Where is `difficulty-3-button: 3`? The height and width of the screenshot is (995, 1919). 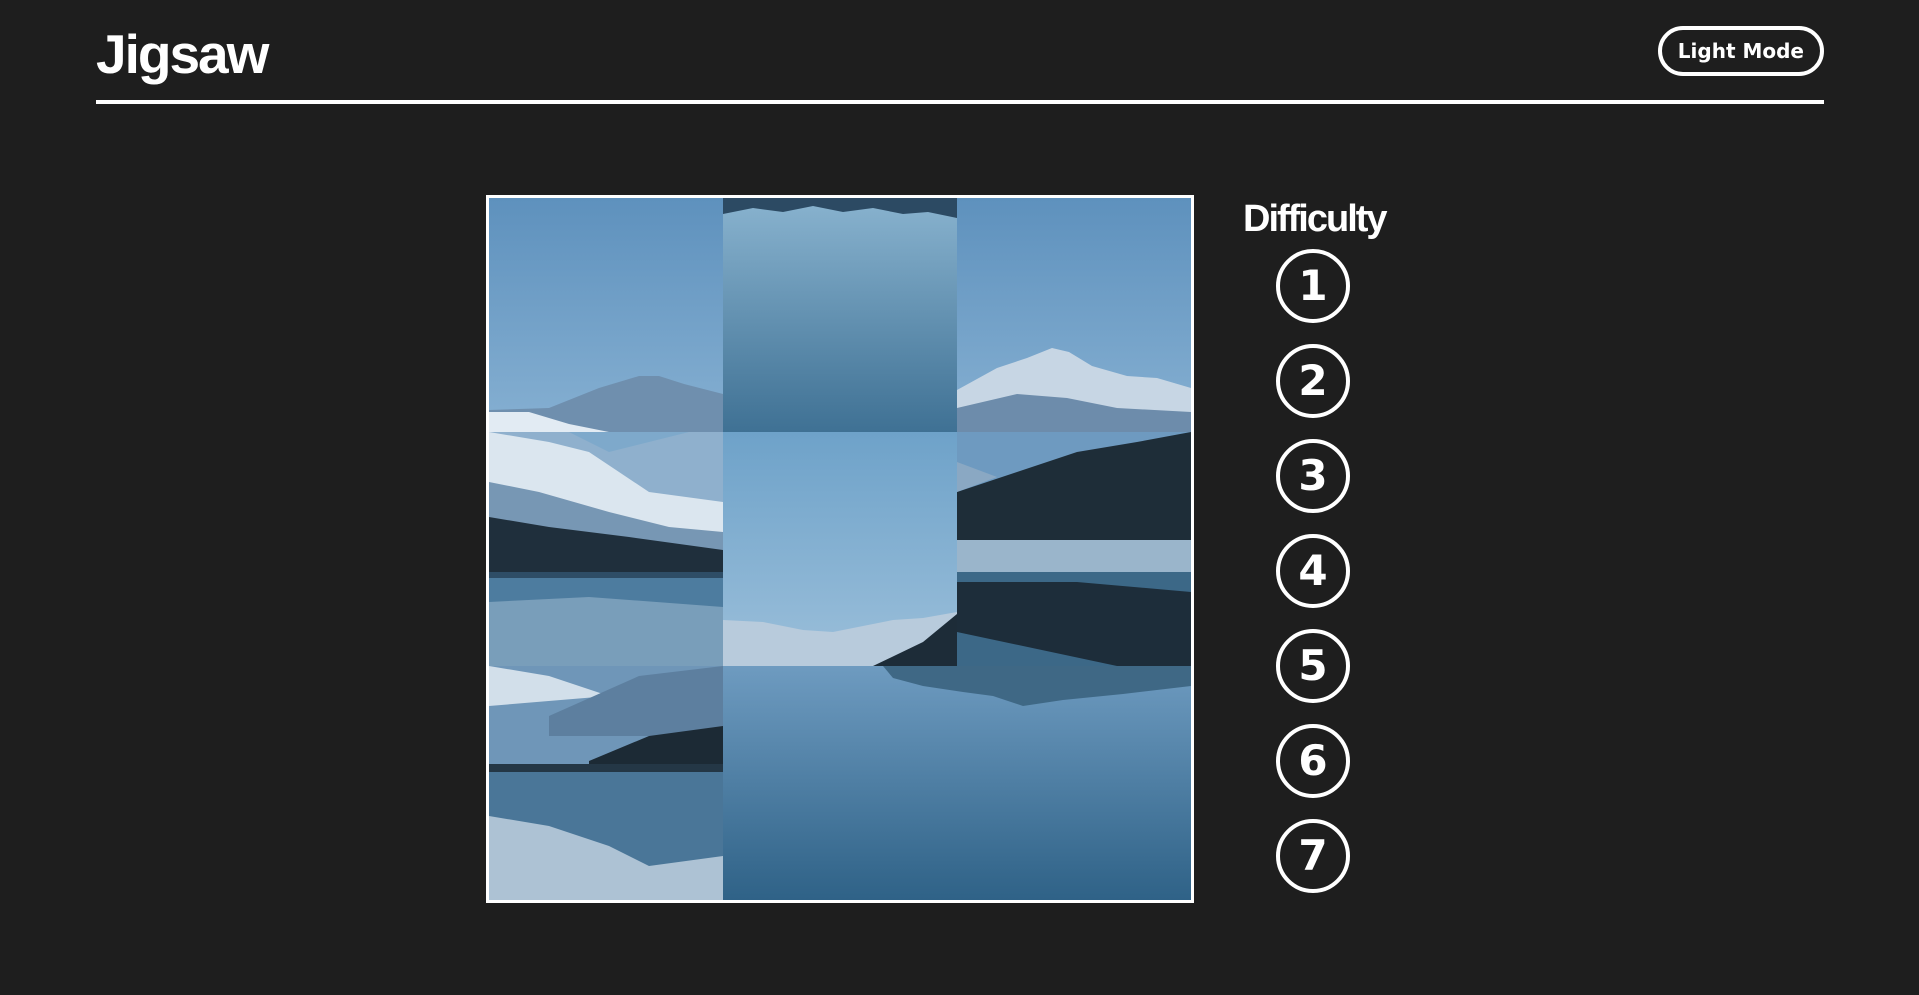 difficulty-3-button: 3 is located at coordinates (1313, 476).